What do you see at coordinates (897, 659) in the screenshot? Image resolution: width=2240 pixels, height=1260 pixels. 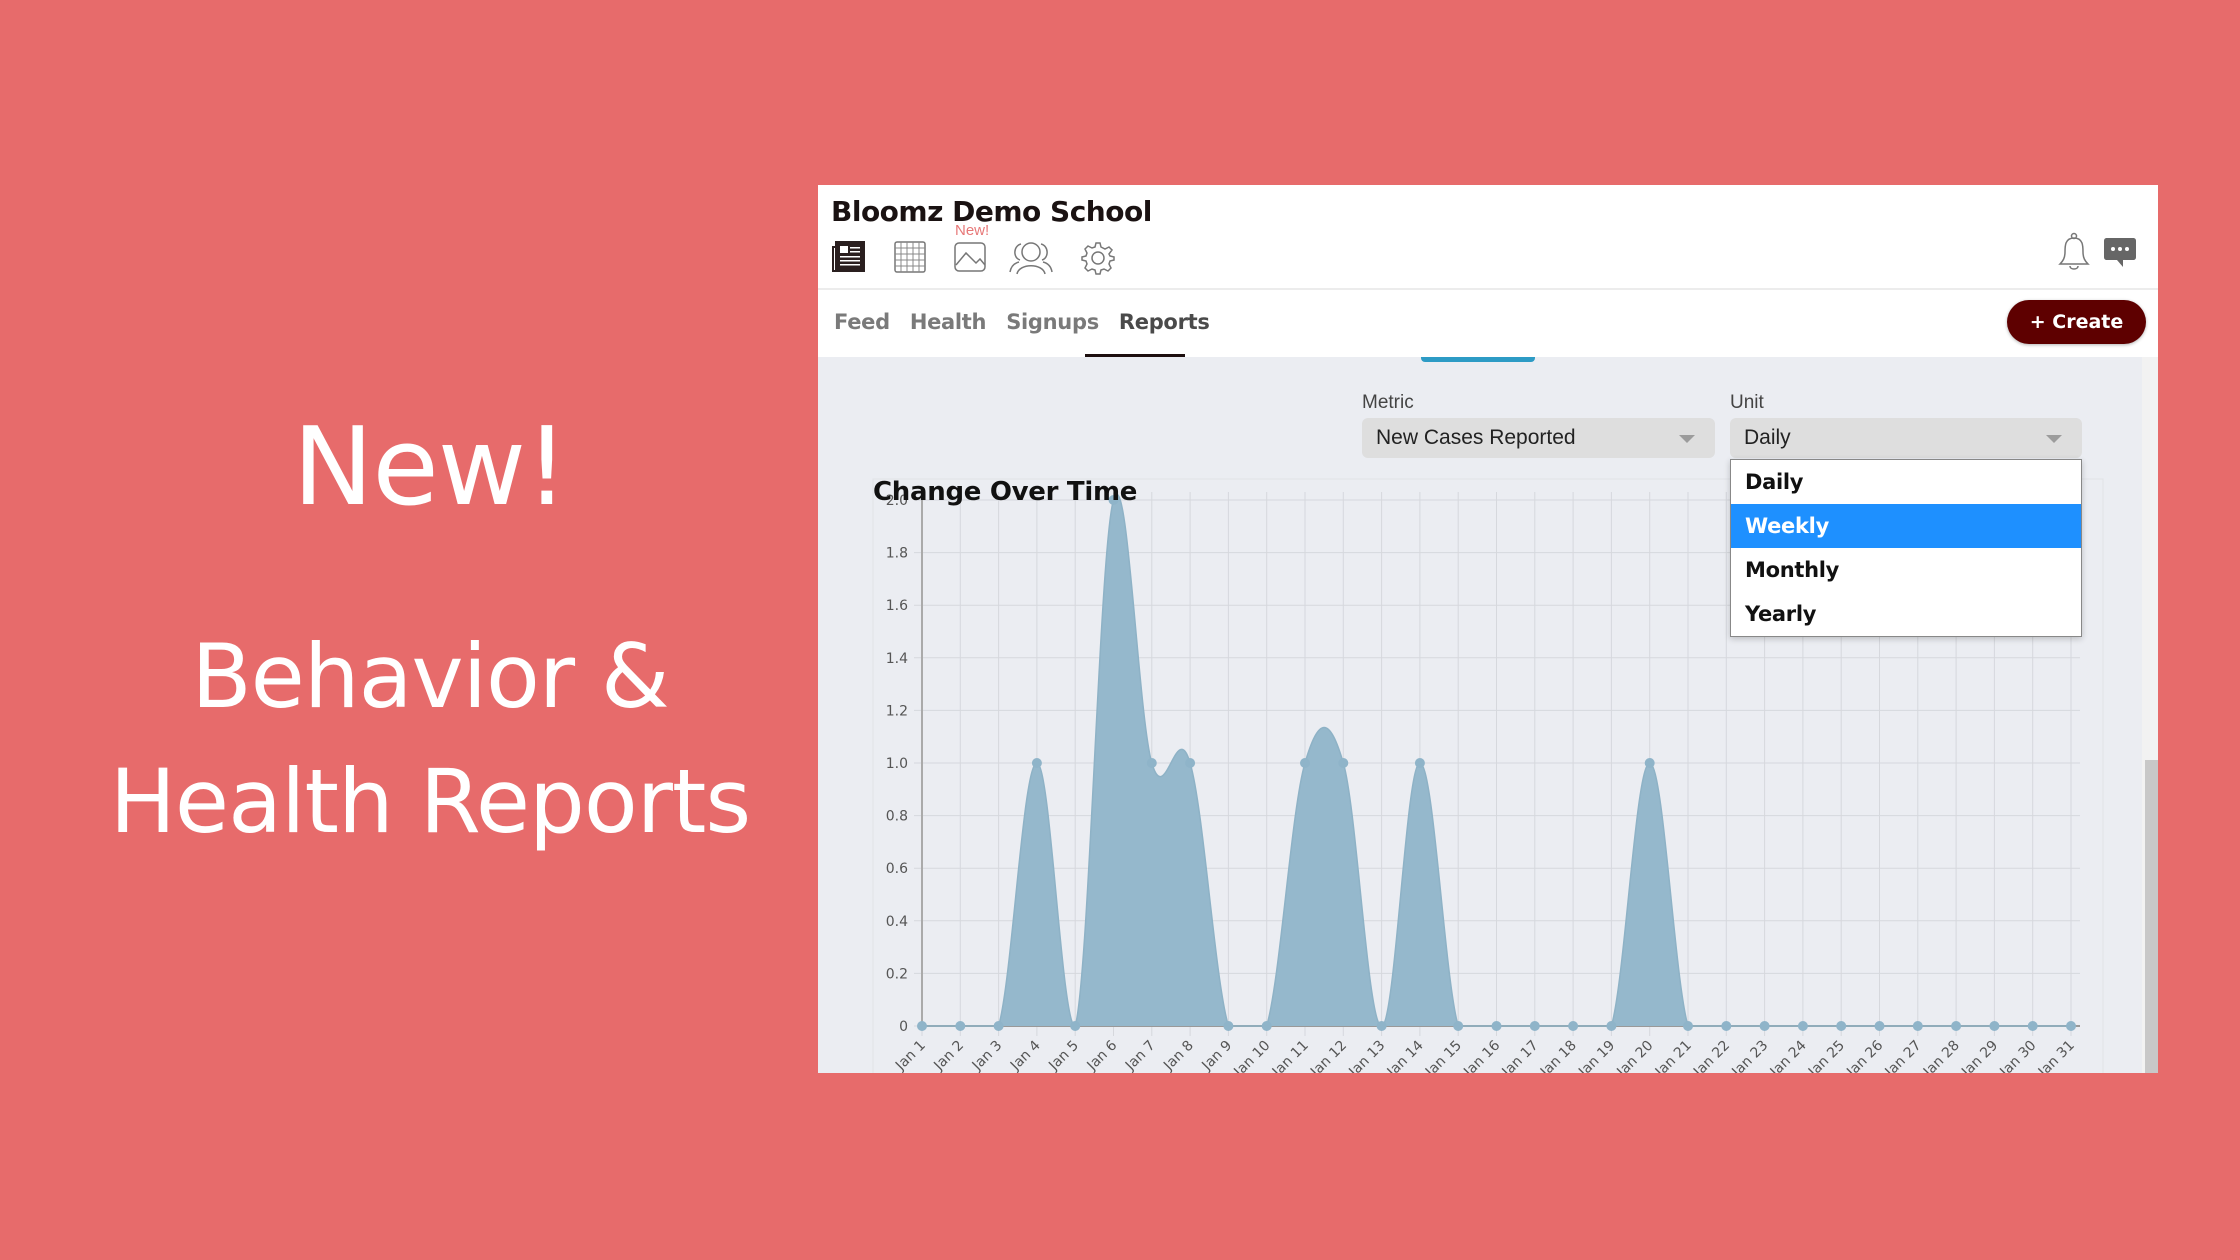 I see `y-tick-label: 1.4` at bounding box center [897, 659].